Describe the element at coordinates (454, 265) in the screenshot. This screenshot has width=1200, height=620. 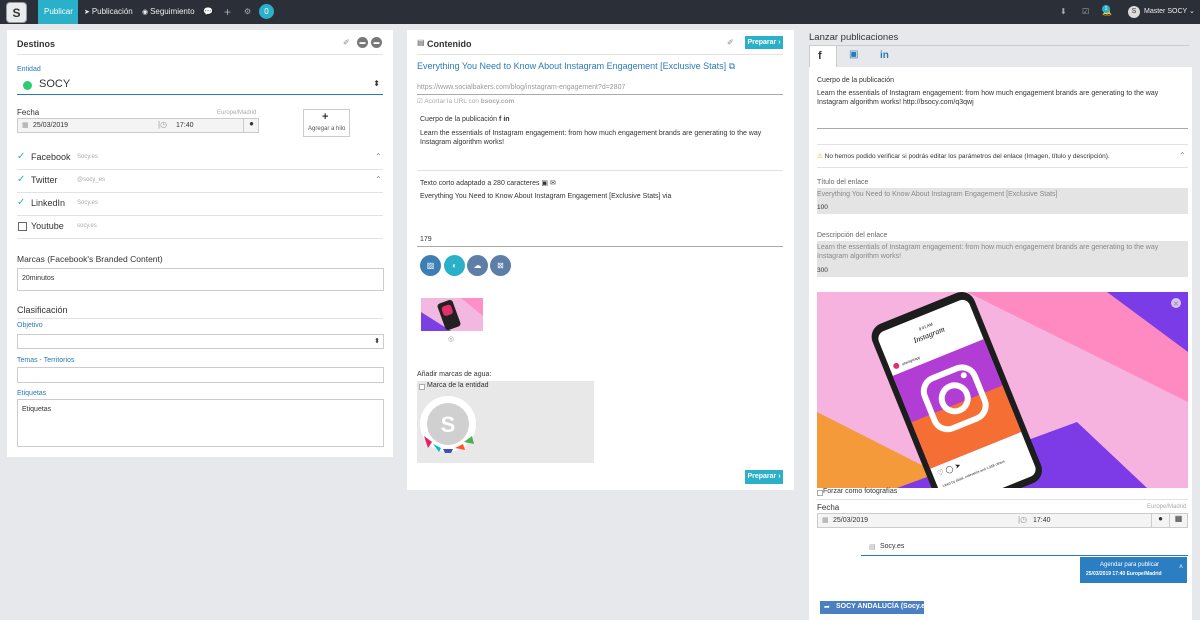
I see `media-library-icon: ◐` at that location.